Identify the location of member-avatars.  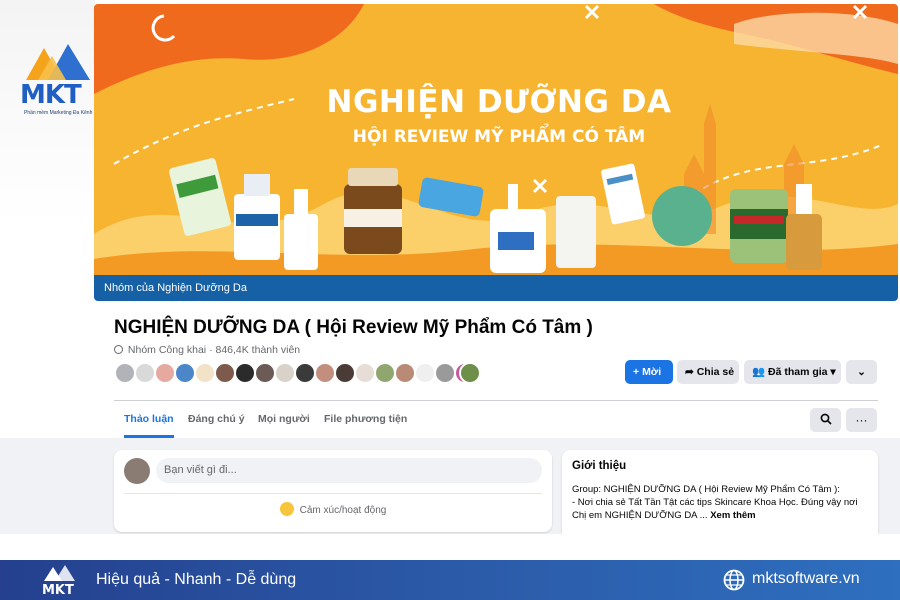
(299, 373).